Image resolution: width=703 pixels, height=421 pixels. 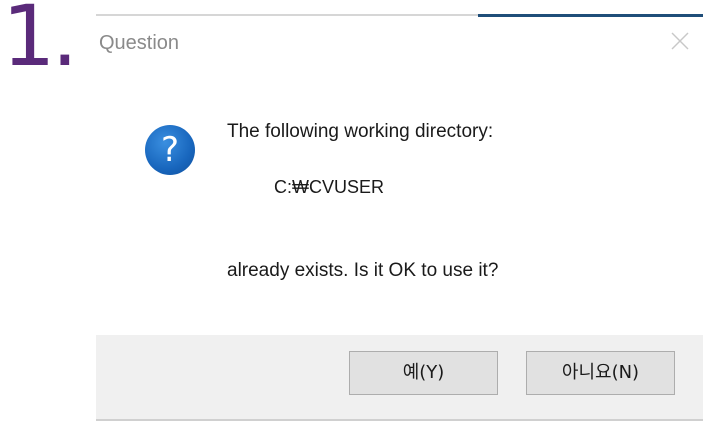 I want to click on step-number: 1., so click(x=40, y=39).